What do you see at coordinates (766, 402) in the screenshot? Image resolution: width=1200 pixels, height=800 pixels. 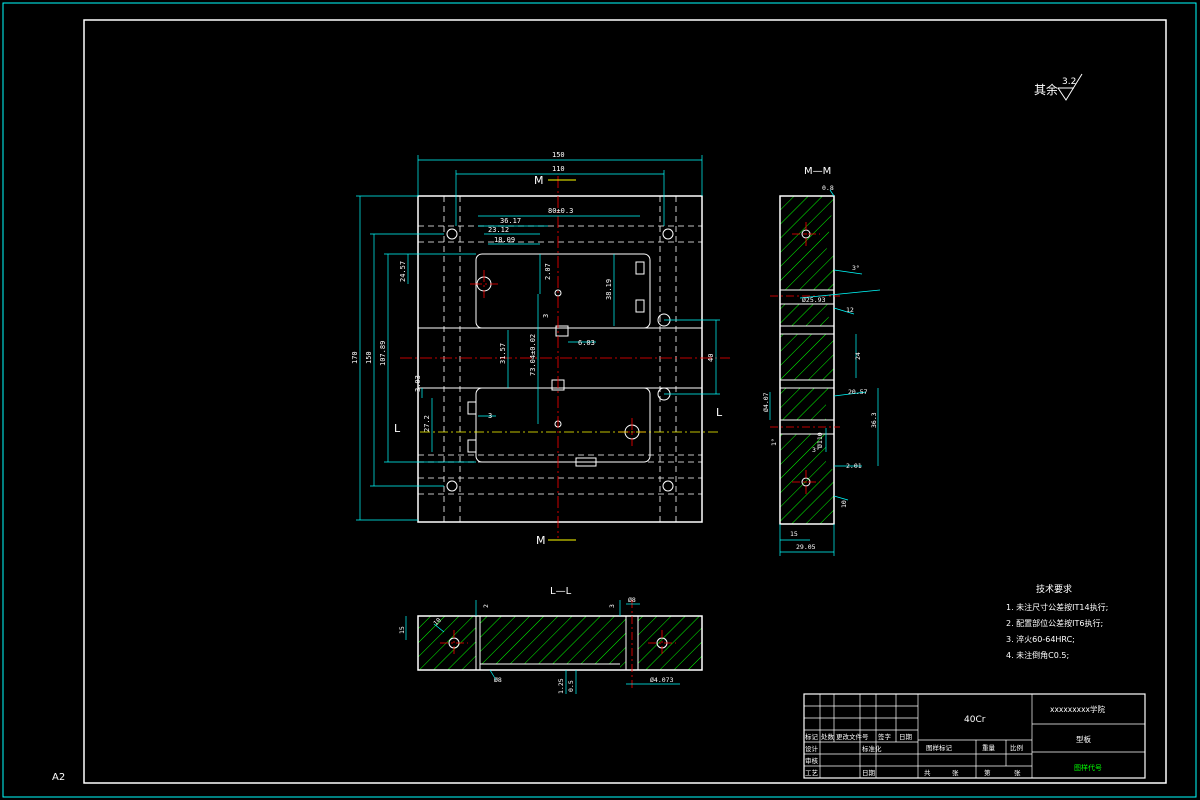 I see `mm-dim-4: Ø4.07` at bounding box center [766, 402].